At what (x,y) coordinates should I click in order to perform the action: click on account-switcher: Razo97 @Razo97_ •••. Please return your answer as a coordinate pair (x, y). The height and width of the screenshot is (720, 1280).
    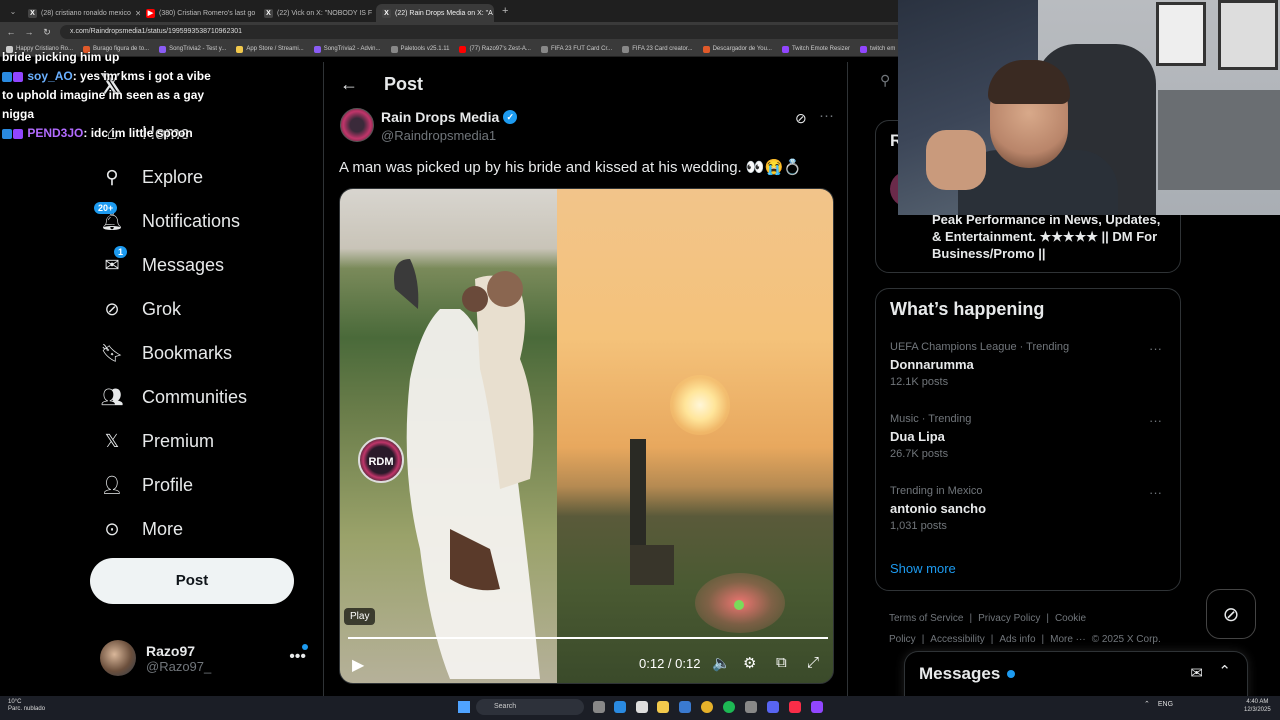
    Looking at the image, I should click on (205, 658).